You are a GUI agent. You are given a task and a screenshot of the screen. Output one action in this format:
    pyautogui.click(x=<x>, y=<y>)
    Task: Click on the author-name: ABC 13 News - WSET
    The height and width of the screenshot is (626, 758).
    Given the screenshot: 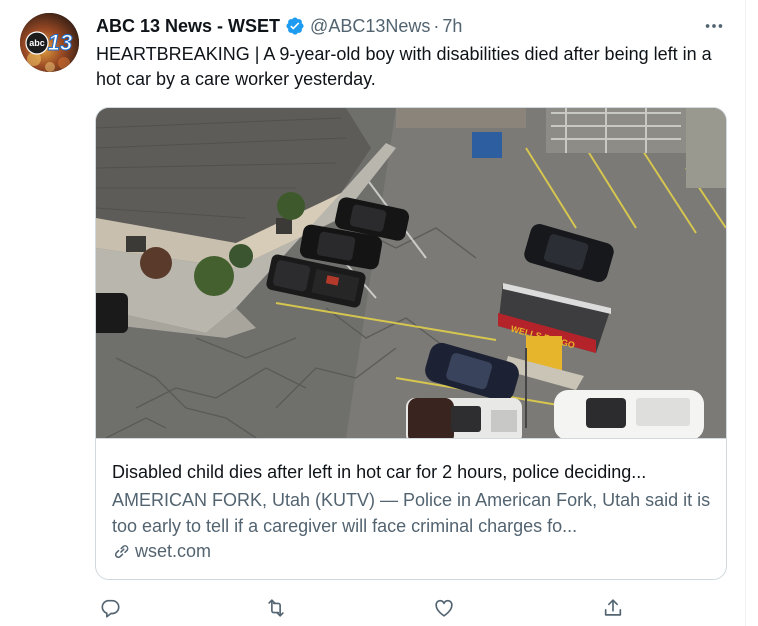 What is the action you would take?
    pyautogui.click(x=188, y=26)
    